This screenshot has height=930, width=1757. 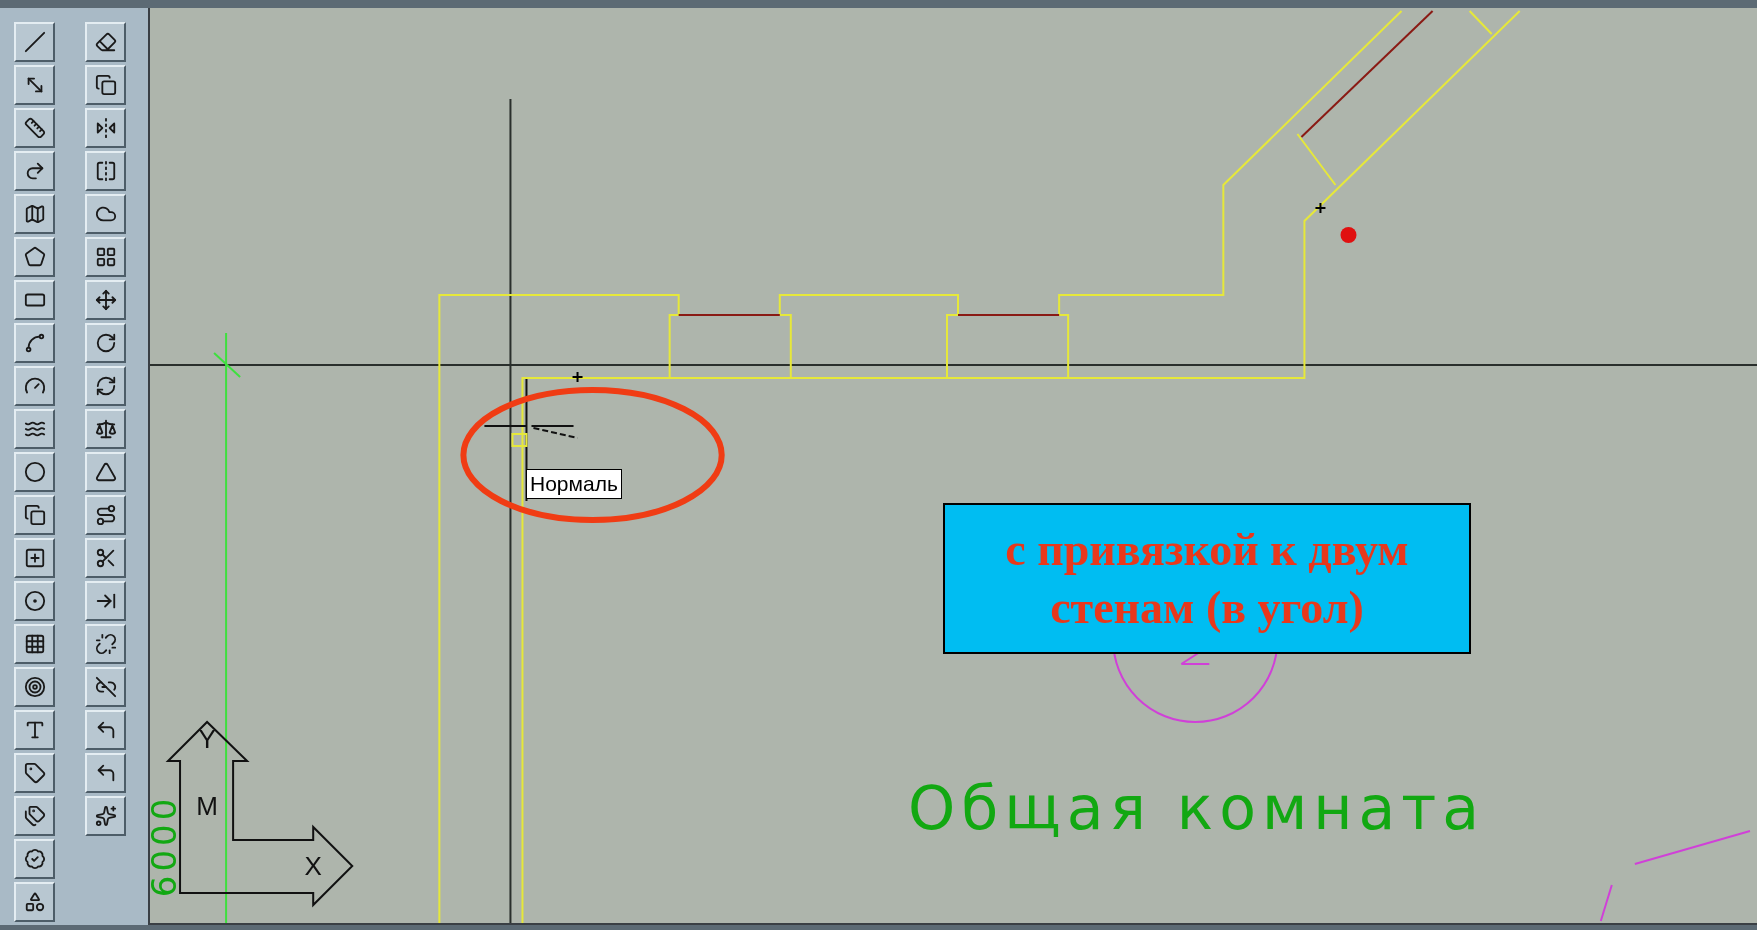 I want to click on badge-icon, so click(x=34, y=859).